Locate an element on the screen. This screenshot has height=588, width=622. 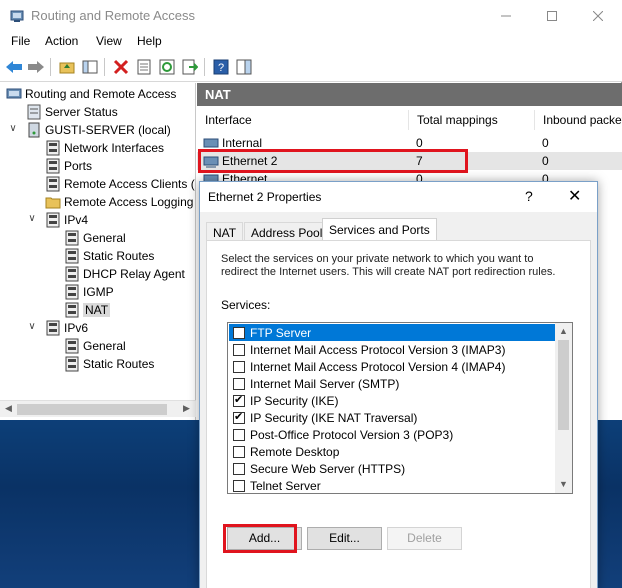
column-header-interface: Interface is located at coordinates (303, 120).